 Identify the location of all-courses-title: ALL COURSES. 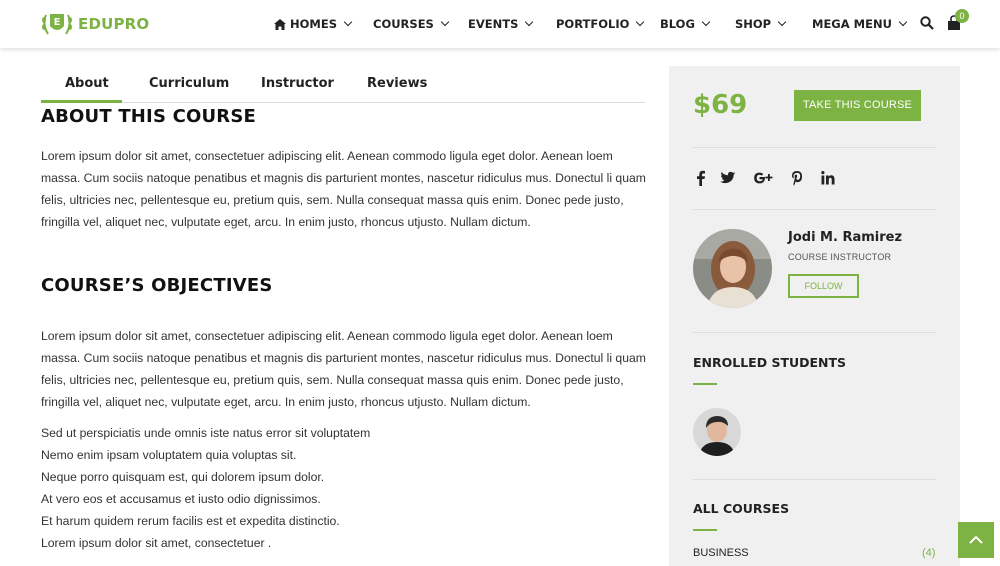
(741, 508).